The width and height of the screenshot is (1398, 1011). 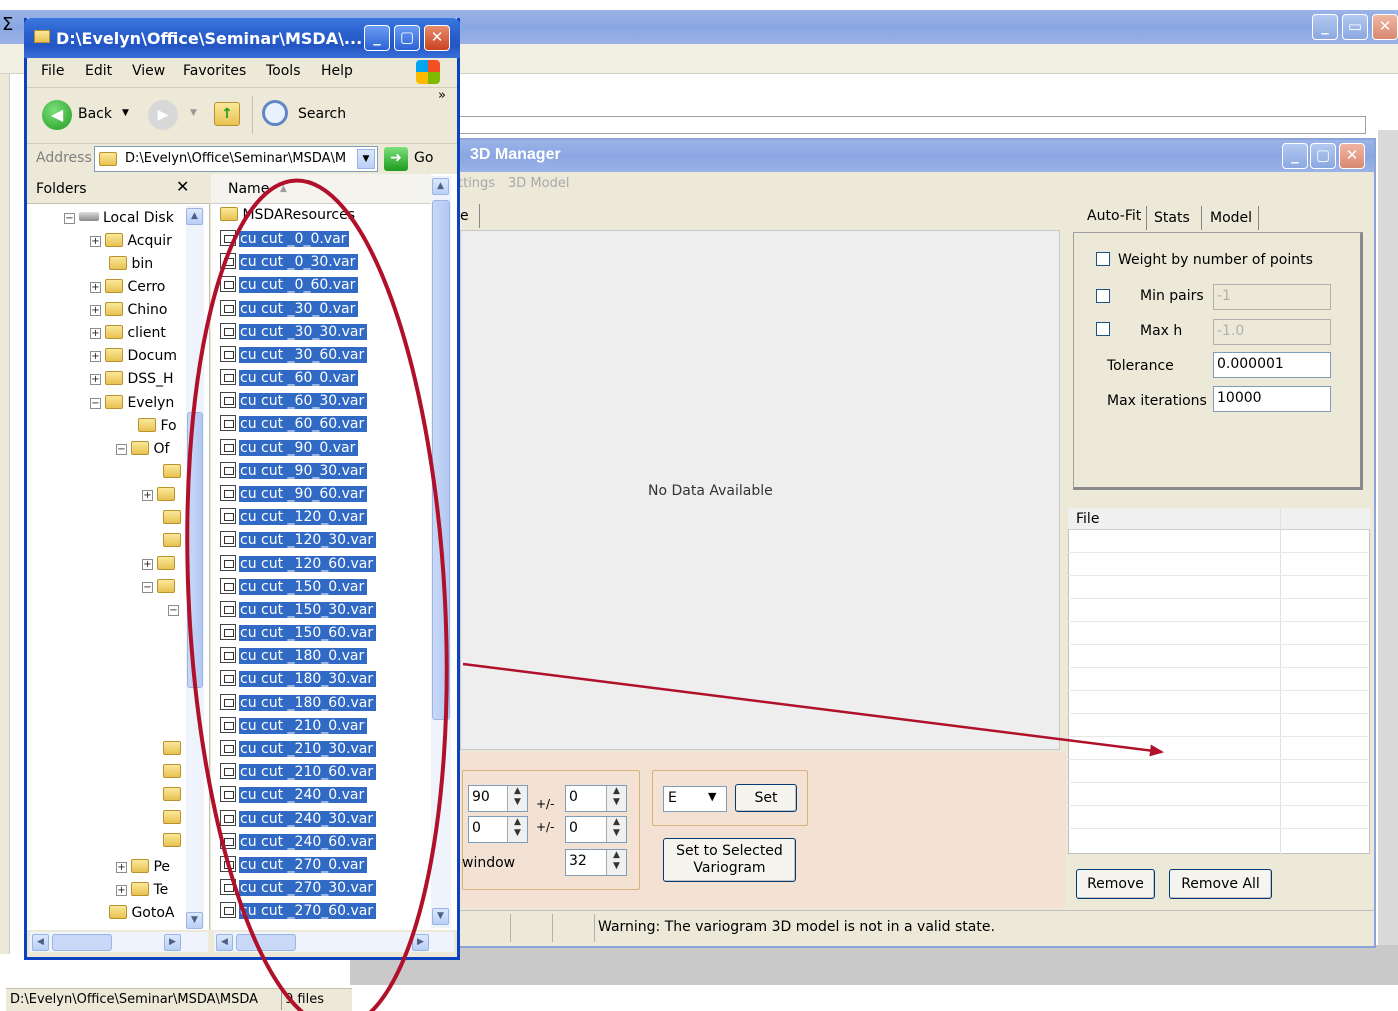 What do you see at coordinates (294, 355) in the screenshot?
I see `file-row: cu cut _30_60.var` at bounding box center [294, 355].